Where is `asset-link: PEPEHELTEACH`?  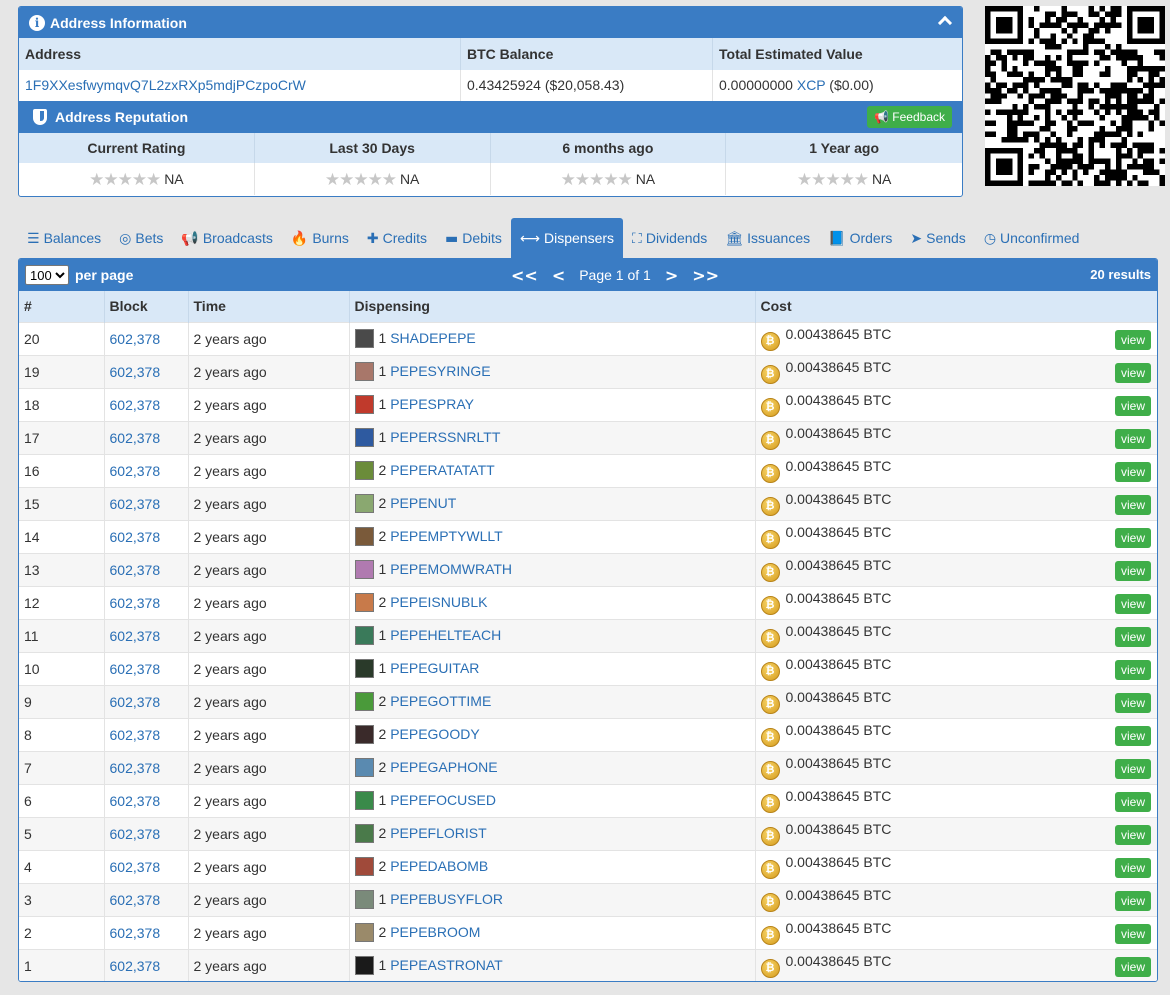 asset-link: PEPEHELTEACH is located at coordinates (445, 635).